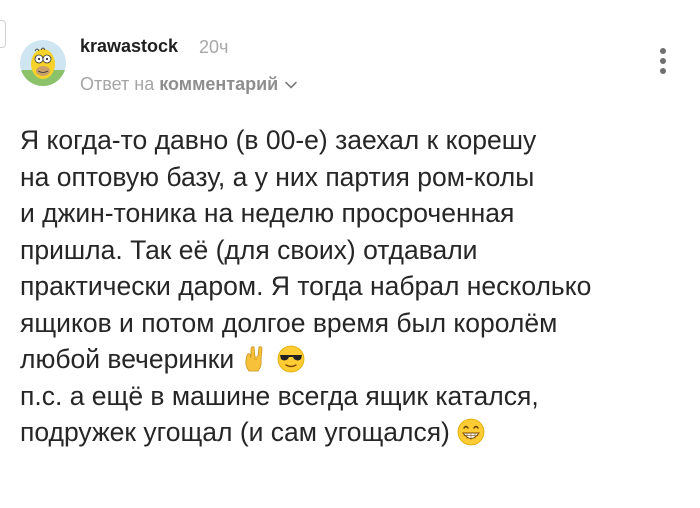 This screenshot has width=700, height=508. What do you see at coordinates (117, 84) in the screenshot?
I see `reply-prefix: Ответ на` at bounding box center [117, 84].